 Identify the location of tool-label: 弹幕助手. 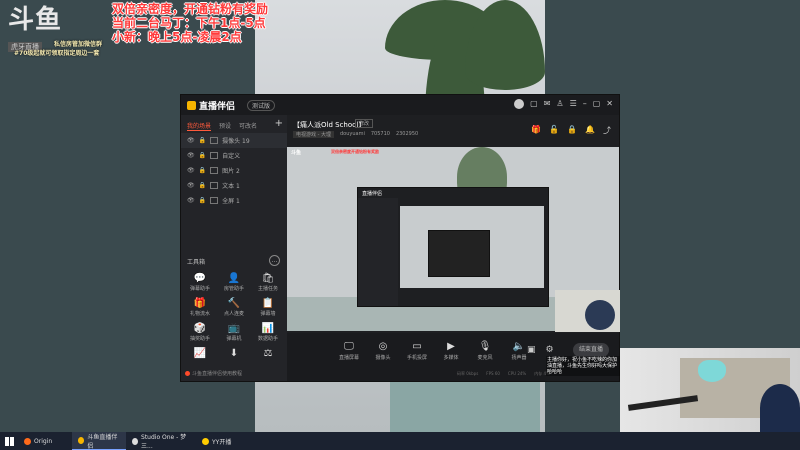
(199, 289).